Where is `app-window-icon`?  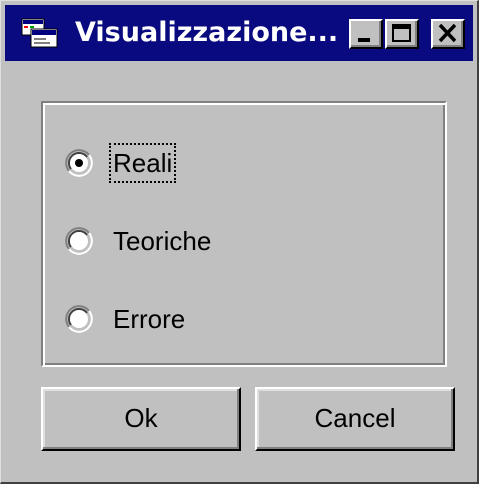 app-window-icon is located at coordinates (41, 33).